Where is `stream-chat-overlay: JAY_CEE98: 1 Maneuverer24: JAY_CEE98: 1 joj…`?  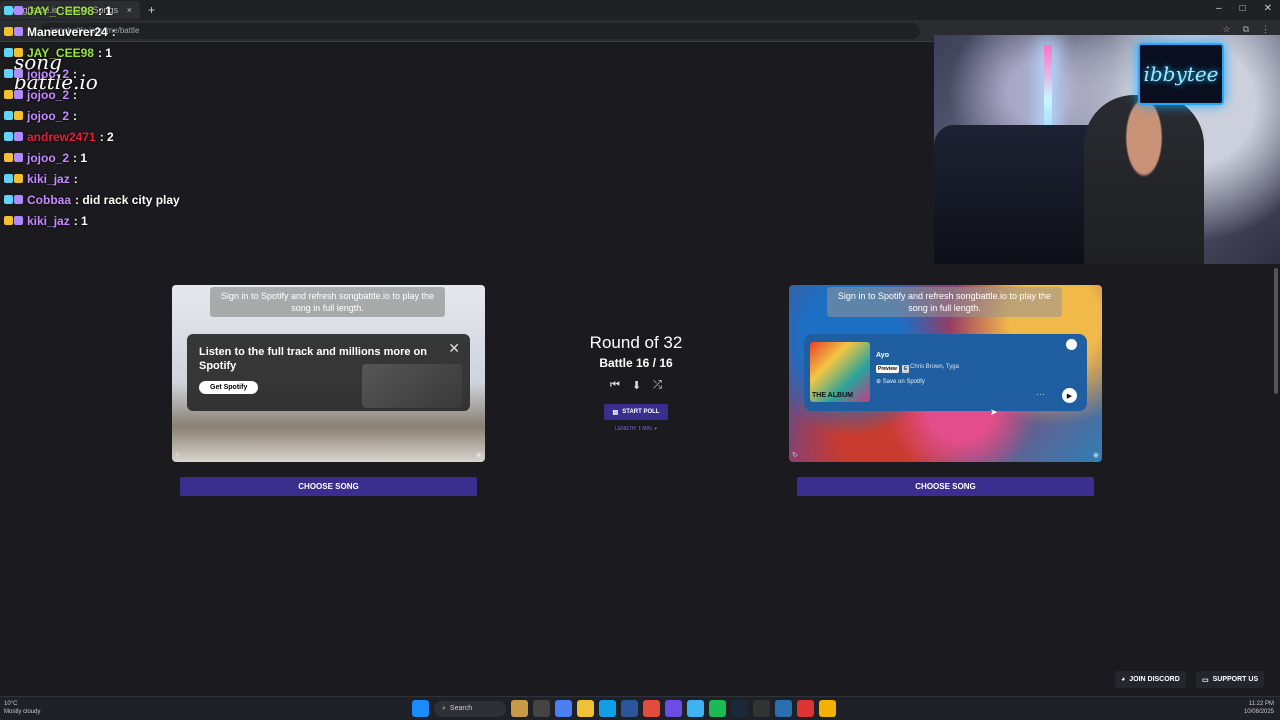
stream-chat-overlay: JAY_CEE98: 1 Maneuverer24: JAY_CEE98: 1 joj… is located at coordinates (154, 115).